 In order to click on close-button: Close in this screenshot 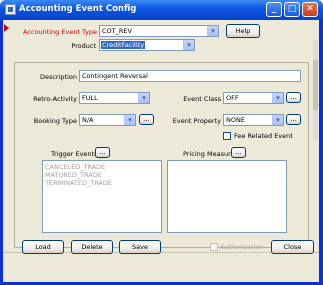, I will do `click(292, 247)`.